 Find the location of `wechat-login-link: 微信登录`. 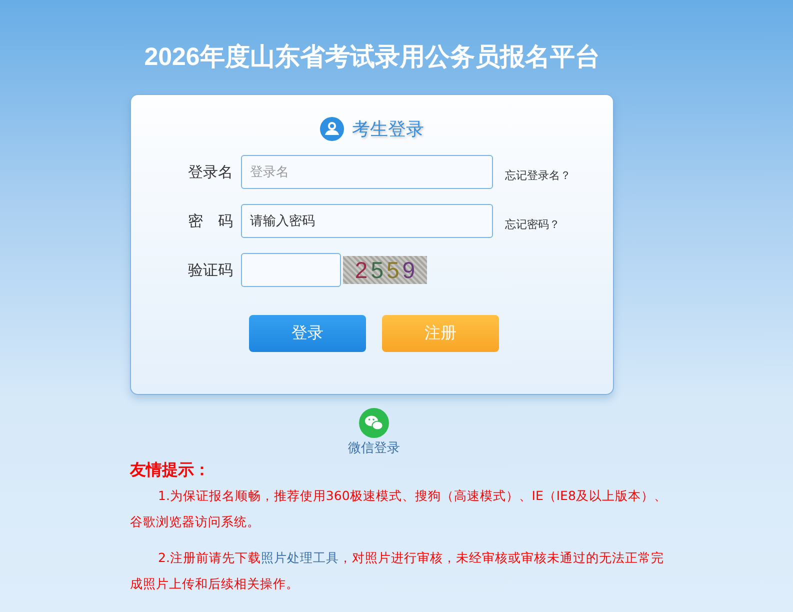

wechat-login-link: 微信登录 is located at coordinates (374, 448).